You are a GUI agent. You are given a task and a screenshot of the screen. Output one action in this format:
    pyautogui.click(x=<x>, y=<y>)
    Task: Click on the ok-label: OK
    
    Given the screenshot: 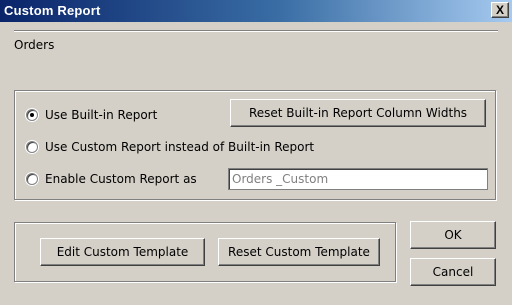 What is the action you would take?
    pyautogui.click(x=453, y=235)
    